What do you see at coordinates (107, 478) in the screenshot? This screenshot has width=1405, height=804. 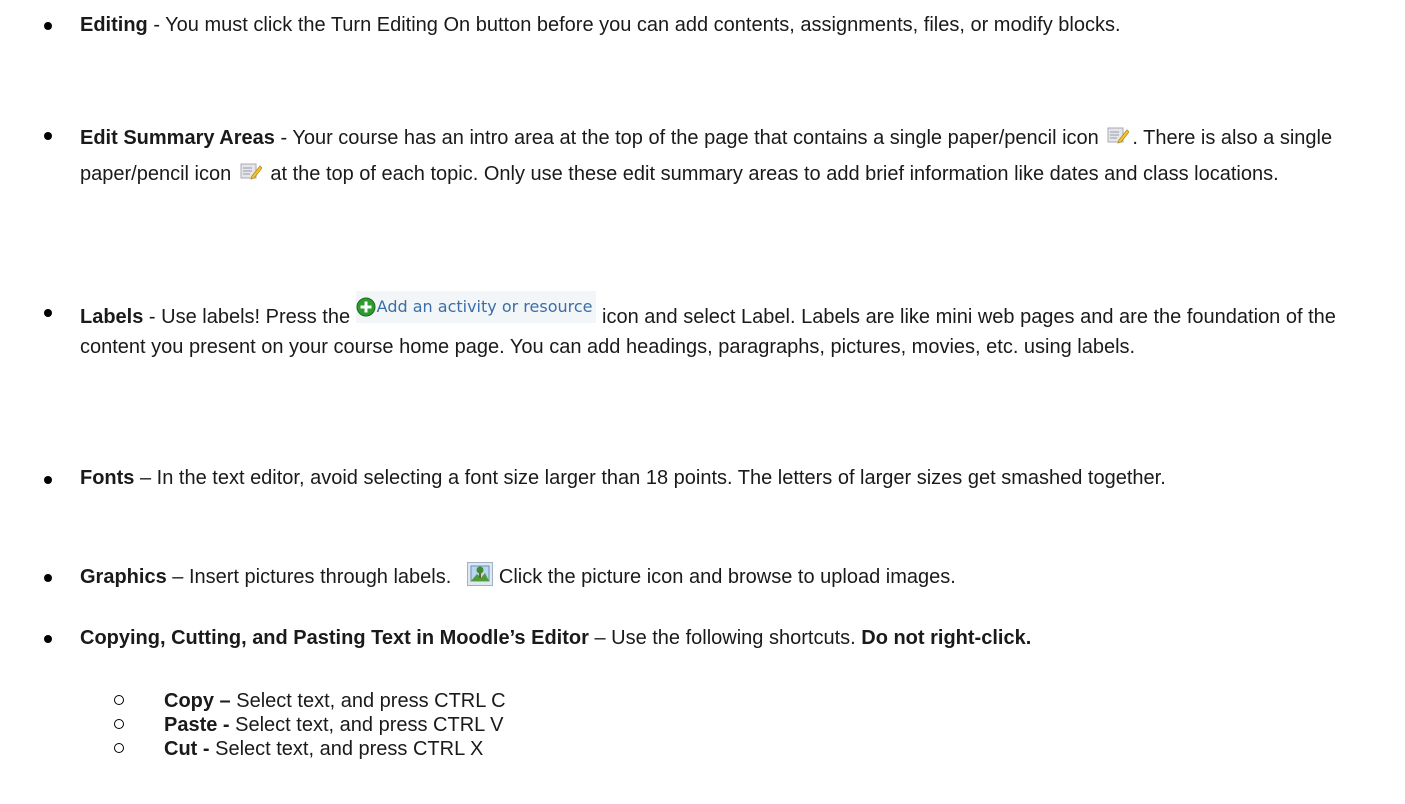 I see `item-title: Fonts` at bounding box center [107, 478].